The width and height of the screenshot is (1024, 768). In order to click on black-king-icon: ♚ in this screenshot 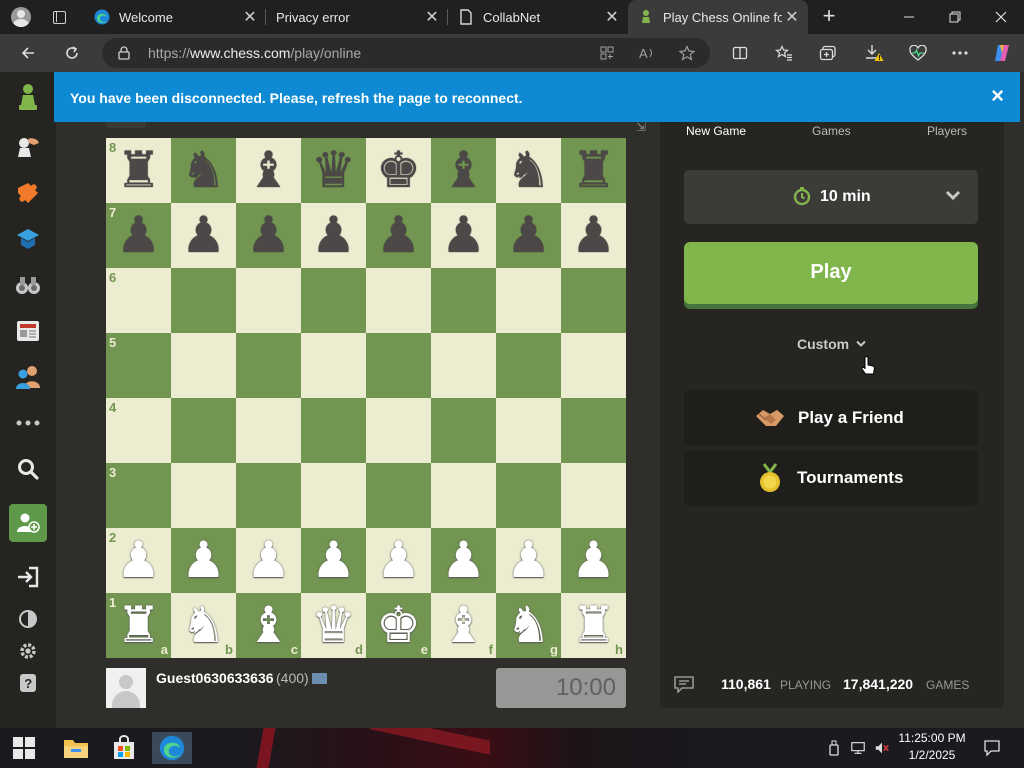, I will do `click(398, 170)`.